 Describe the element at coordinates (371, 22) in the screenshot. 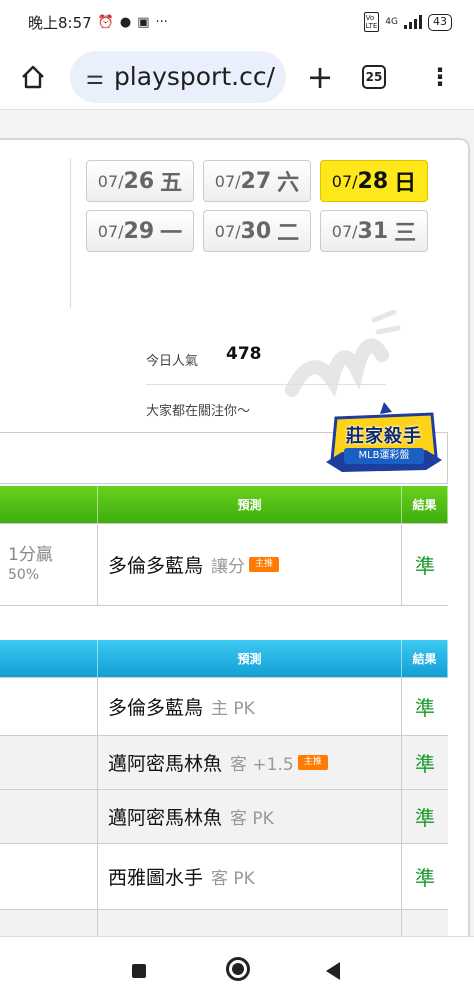

I see `volte-icon: Vo LTE` at that location.